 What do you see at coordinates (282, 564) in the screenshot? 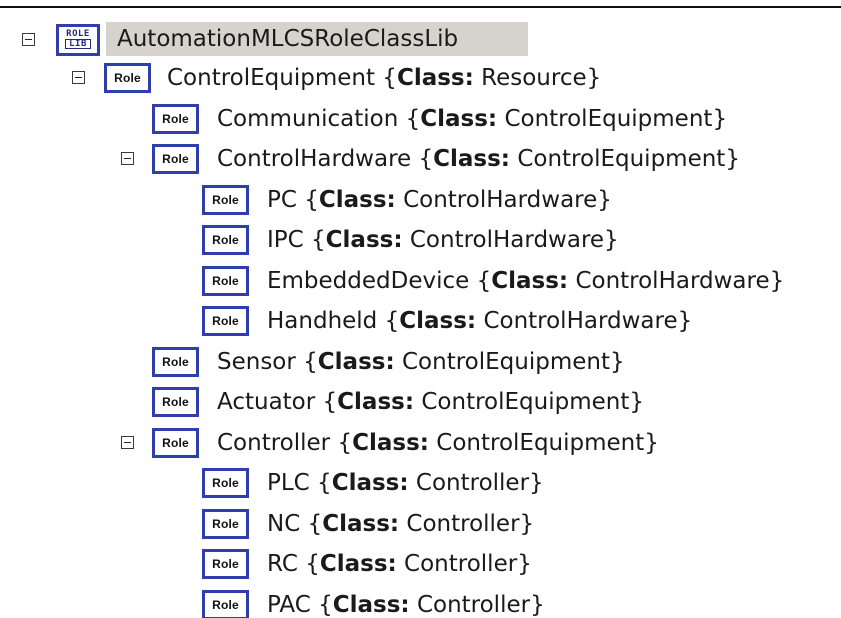
I see `role-class-name: RC` at bounding box center [282, 564].